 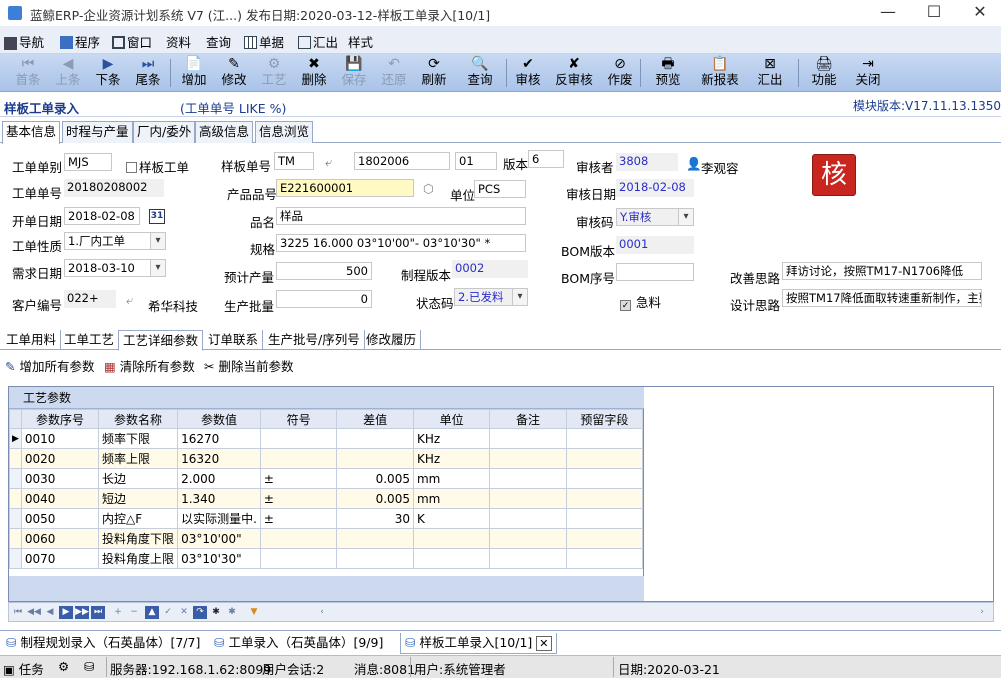 I want to click on tab-basic-info: 基本信息, so click(x=31, y=132).